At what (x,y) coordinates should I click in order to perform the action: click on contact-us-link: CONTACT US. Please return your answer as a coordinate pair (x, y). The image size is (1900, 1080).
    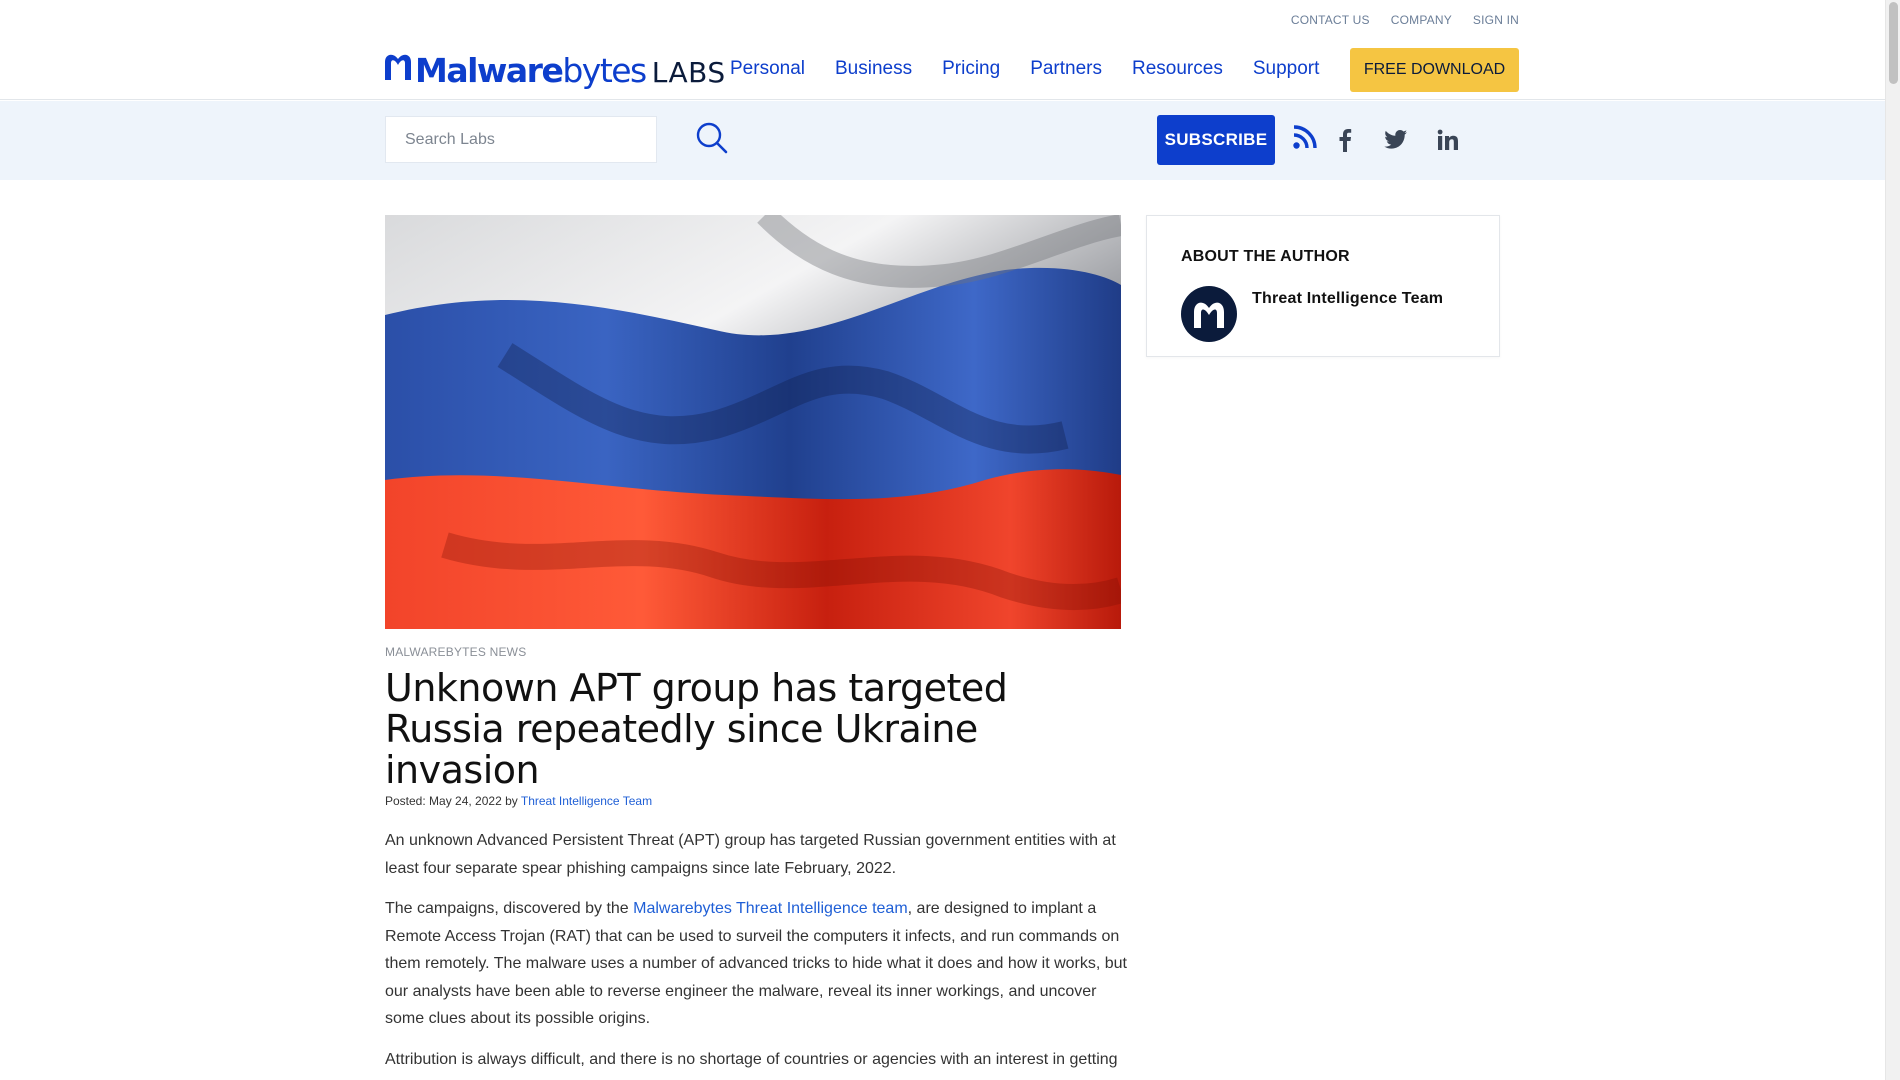
    Looking at the image, I should click on (1330, 20).